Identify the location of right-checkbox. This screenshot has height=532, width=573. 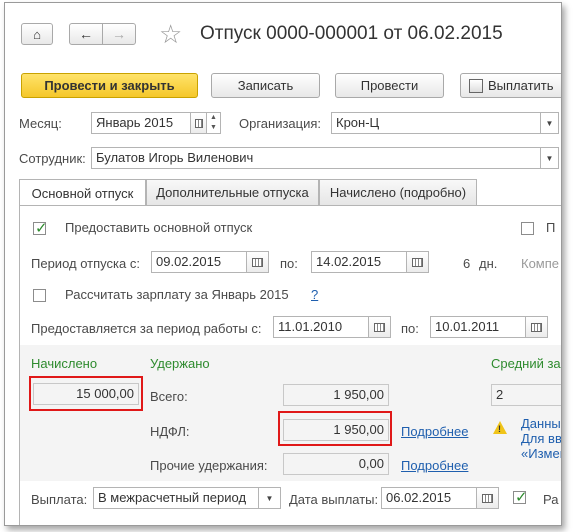
(527, 228).